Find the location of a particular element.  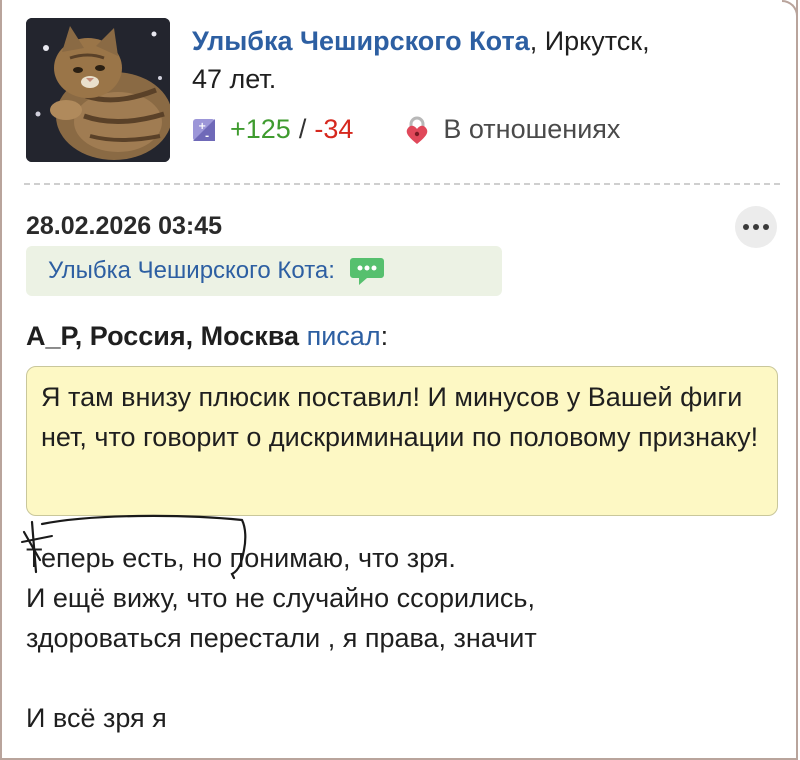

post-line: Теперь есть, но понимаю, что зря. is located at coordinates (241, 558).